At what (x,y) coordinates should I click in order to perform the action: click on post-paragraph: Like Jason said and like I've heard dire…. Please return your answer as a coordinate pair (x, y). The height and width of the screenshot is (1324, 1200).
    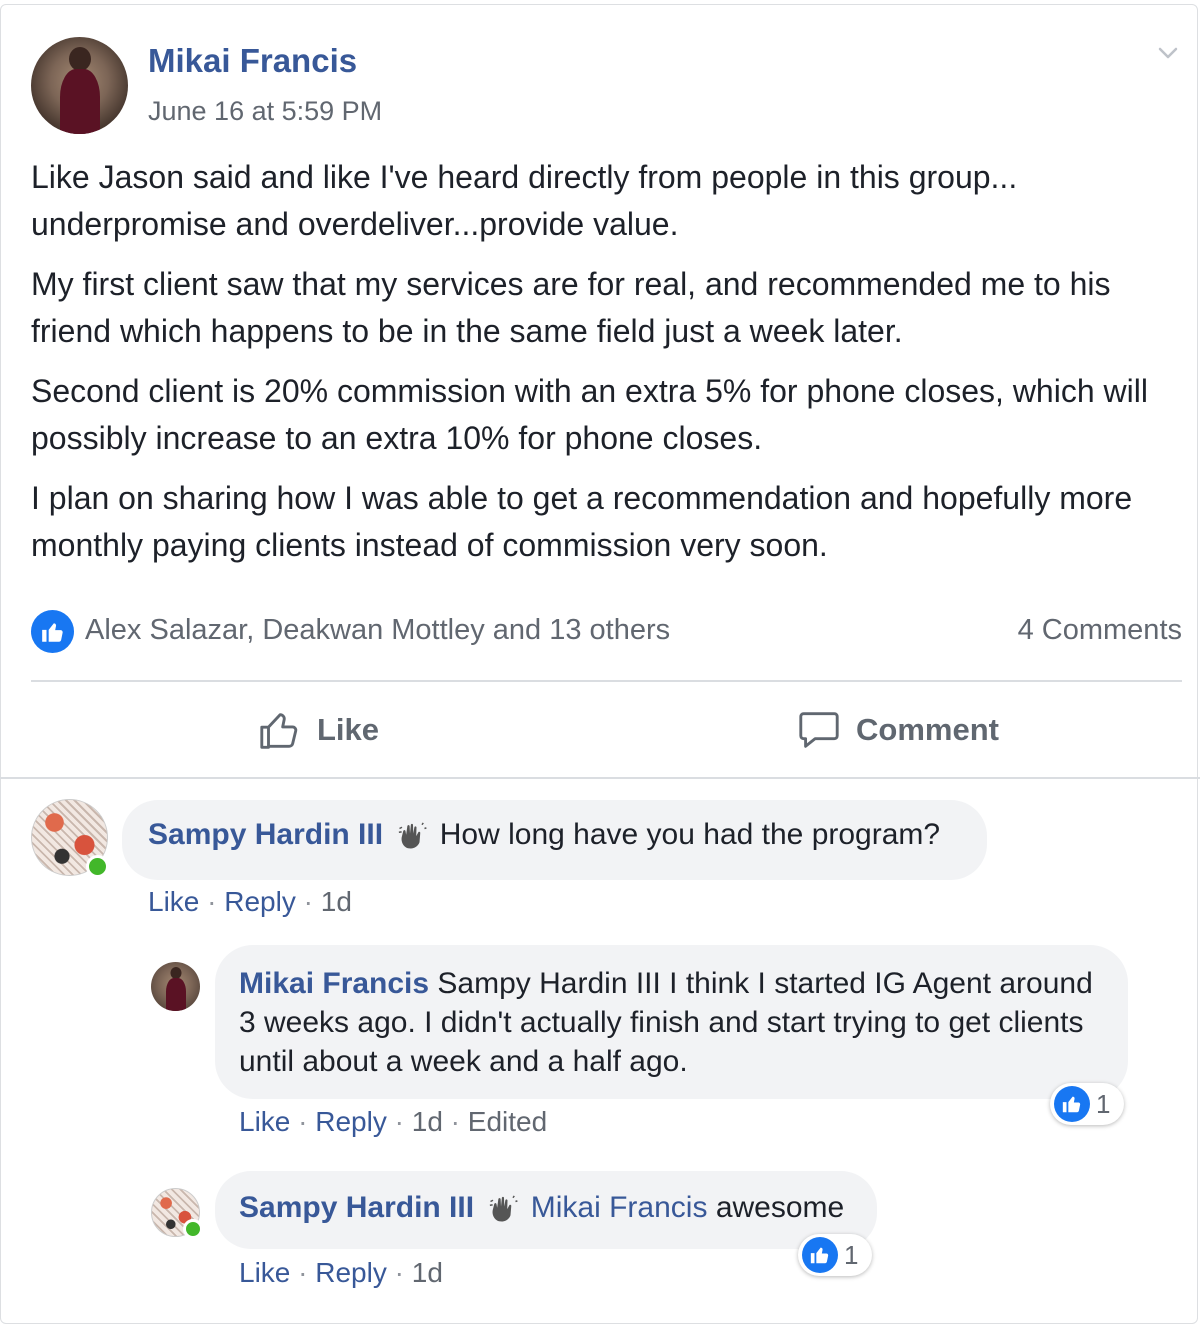
    Looking at the image, I should click on (524, 200).